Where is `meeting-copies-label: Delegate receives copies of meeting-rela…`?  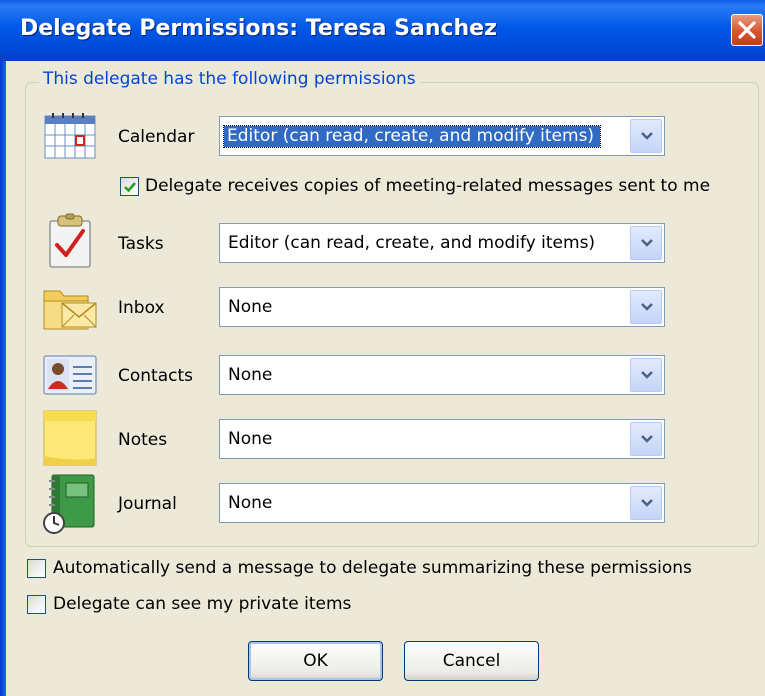
meeting-copies-label: Delegate receives copies of meeting-rela… is located at coordinates (427, 186).